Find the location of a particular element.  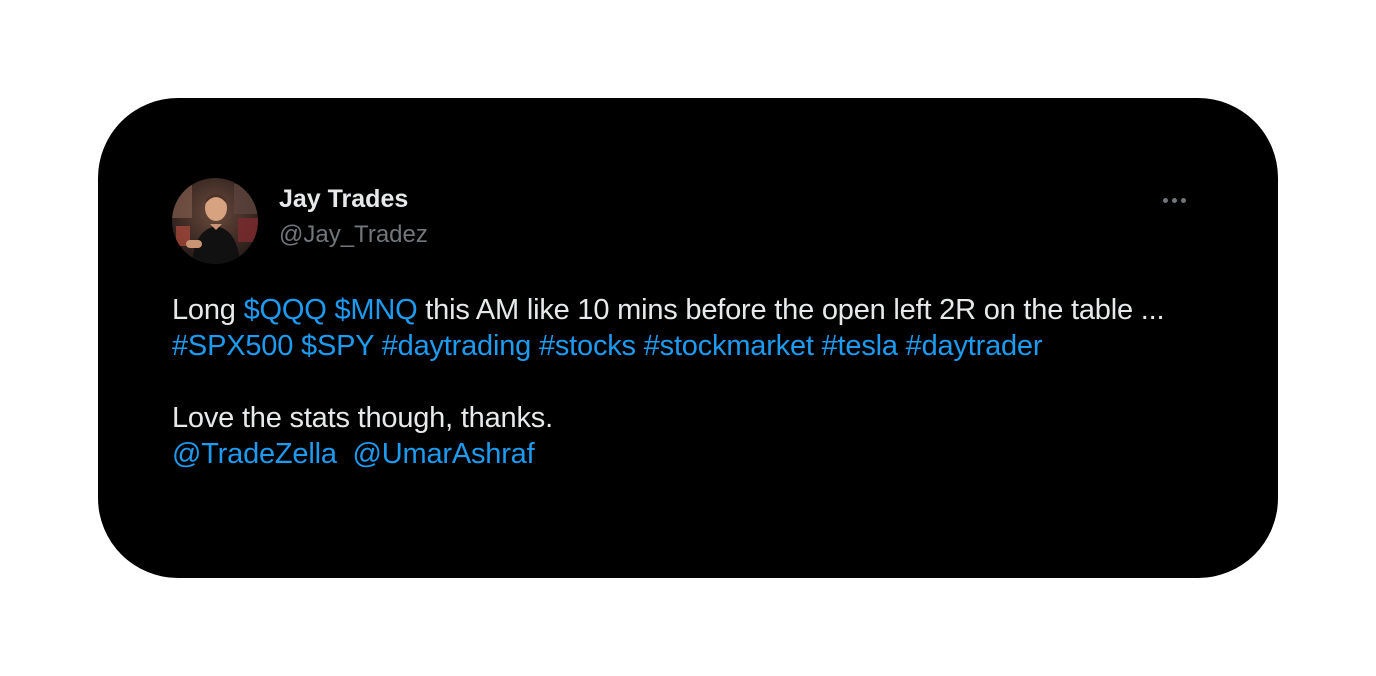

avatar-image is located at coordinates (215, 221).